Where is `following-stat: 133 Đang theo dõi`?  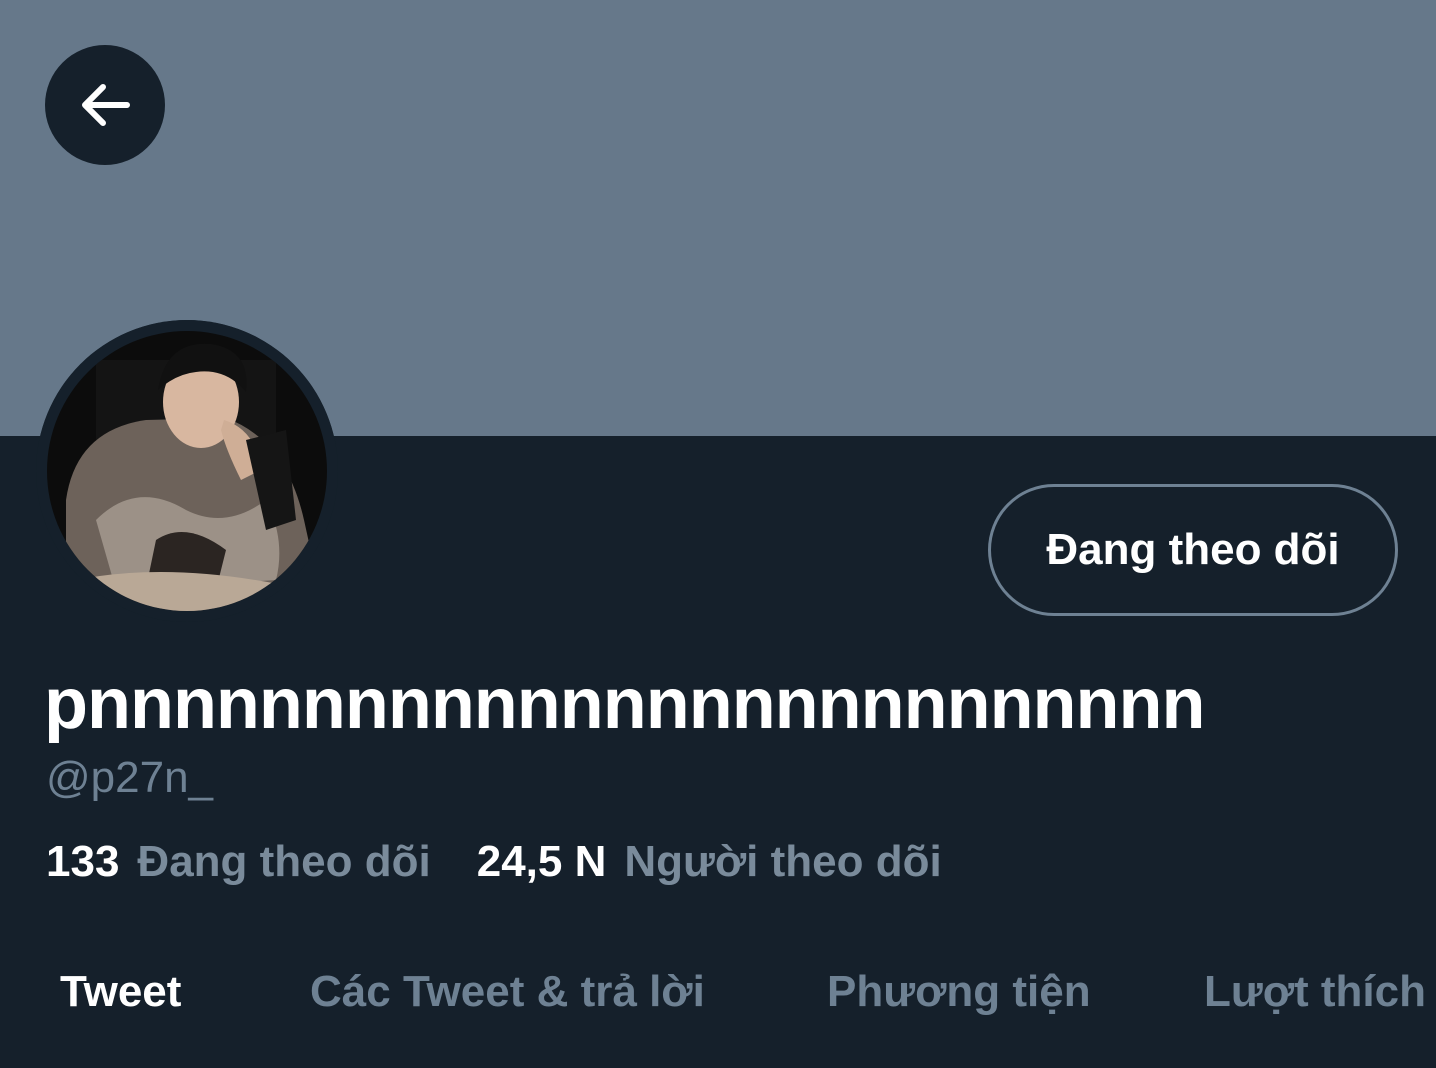
following-stat: 133 Đang theo dõi is located at coordinates (238, 862).